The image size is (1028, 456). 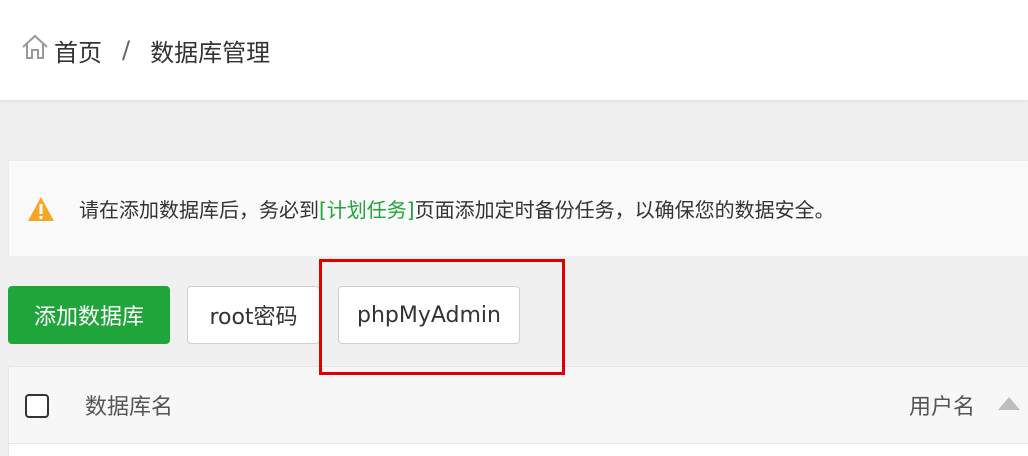 What do you see at coordinates (253, 315) in the screenshot?
I see `root-password-button: root密码` at bounding box center [253, 315].